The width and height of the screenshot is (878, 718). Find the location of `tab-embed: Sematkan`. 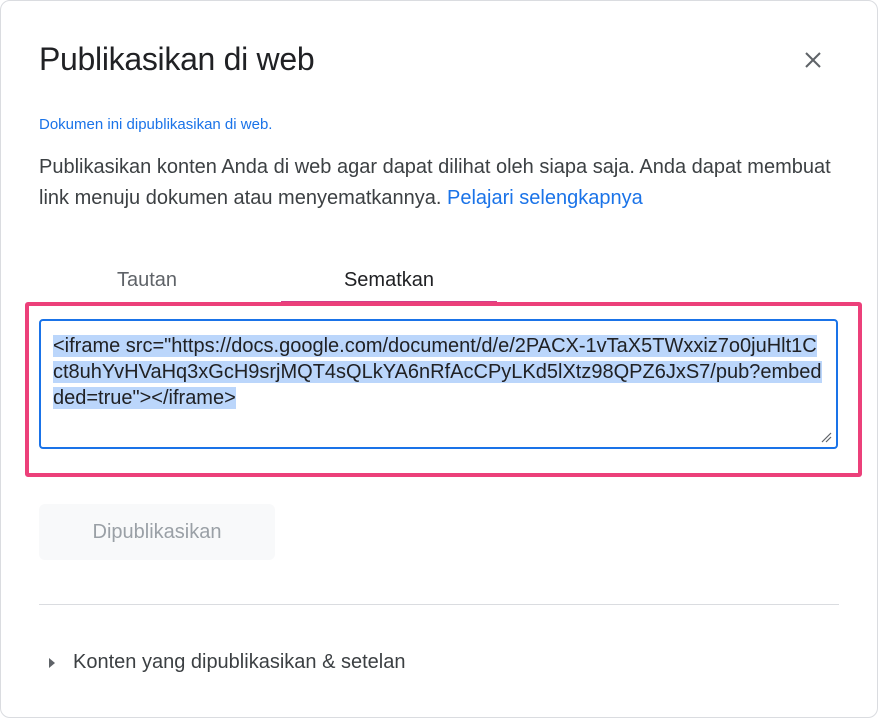

tab-embed: Sematkan is located at coordinates (389, 281).